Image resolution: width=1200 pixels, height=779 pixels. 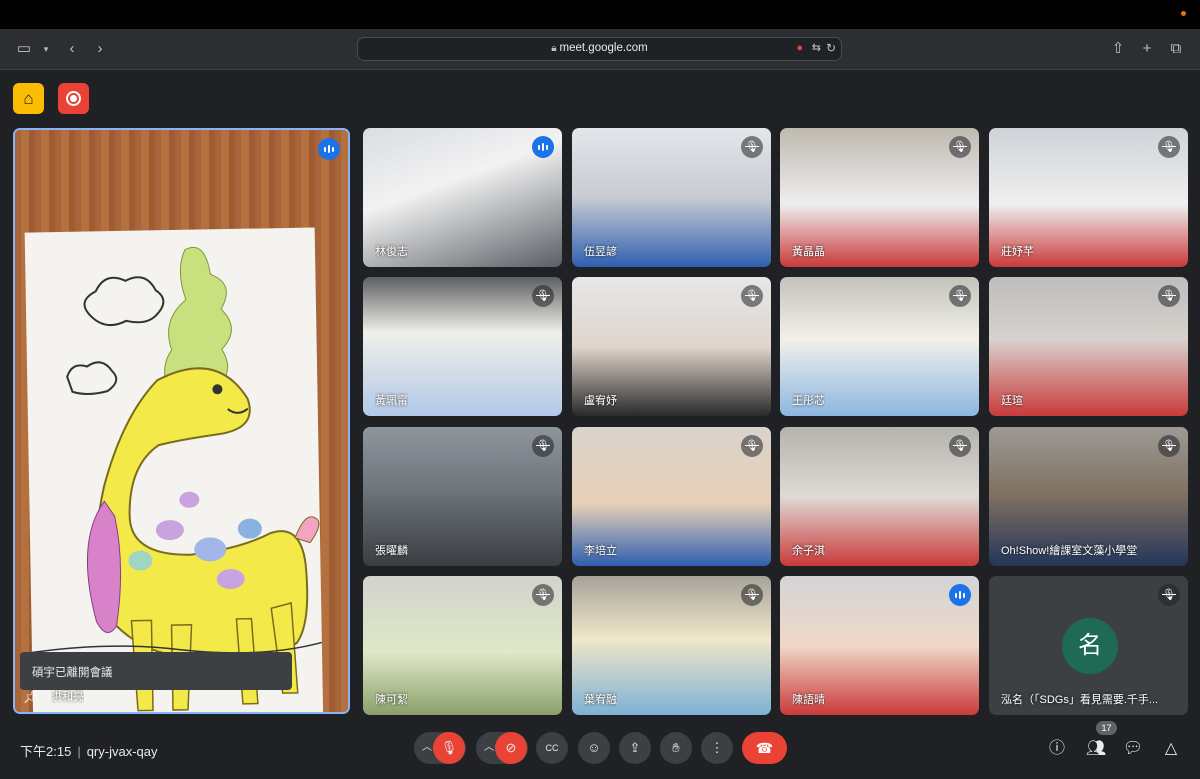 What do you see at coordinates (808, 551) in the screenshot?
I see `participant-name: 余子淇` at bounding box center [808, 551].